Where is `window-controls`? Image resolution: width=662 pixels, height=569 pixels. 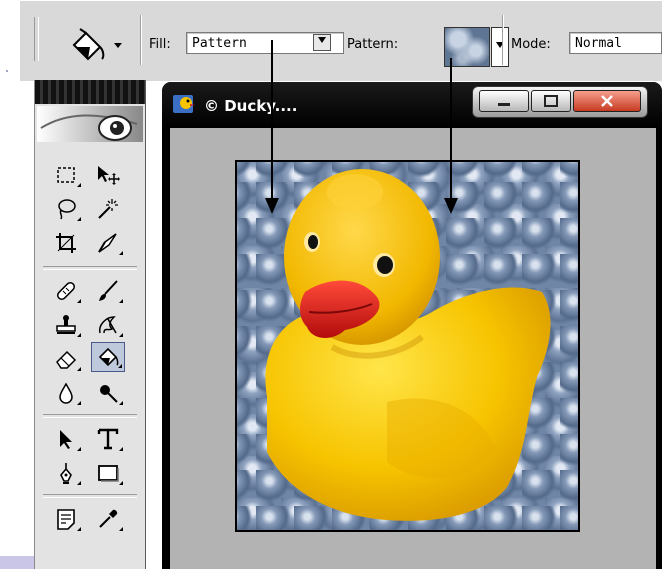 window-controls is located at coordinates (560, 102).